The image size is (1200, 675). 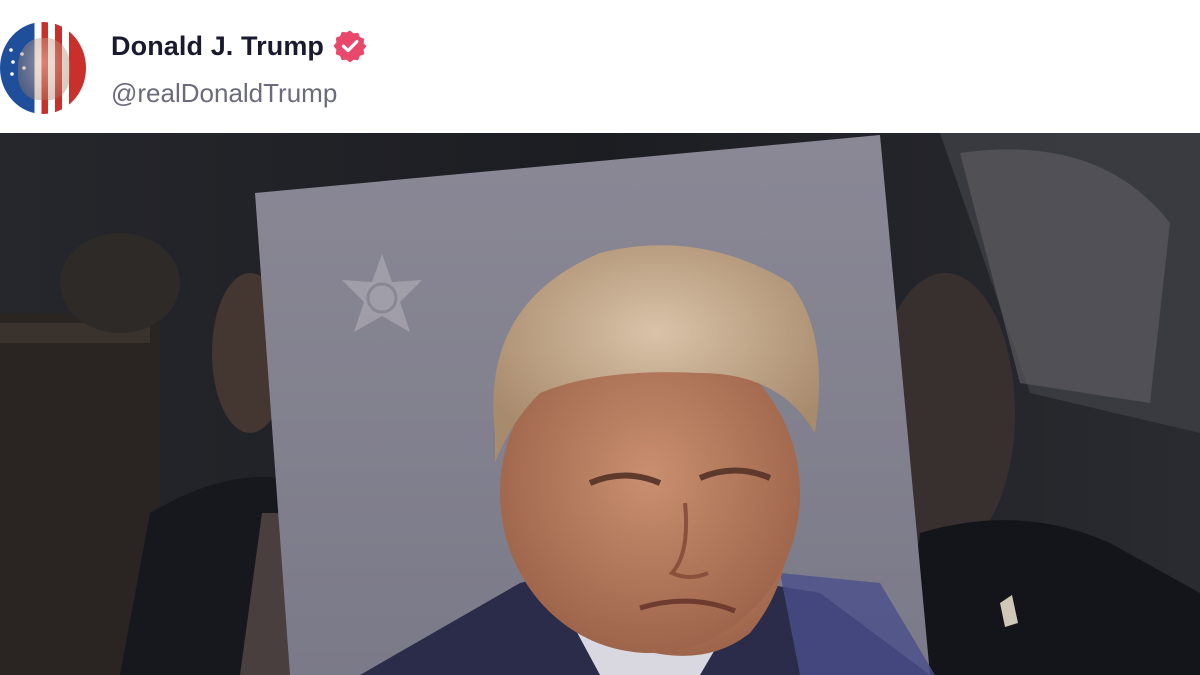 I want to click on avatar-face, so click(x=44, y=69).